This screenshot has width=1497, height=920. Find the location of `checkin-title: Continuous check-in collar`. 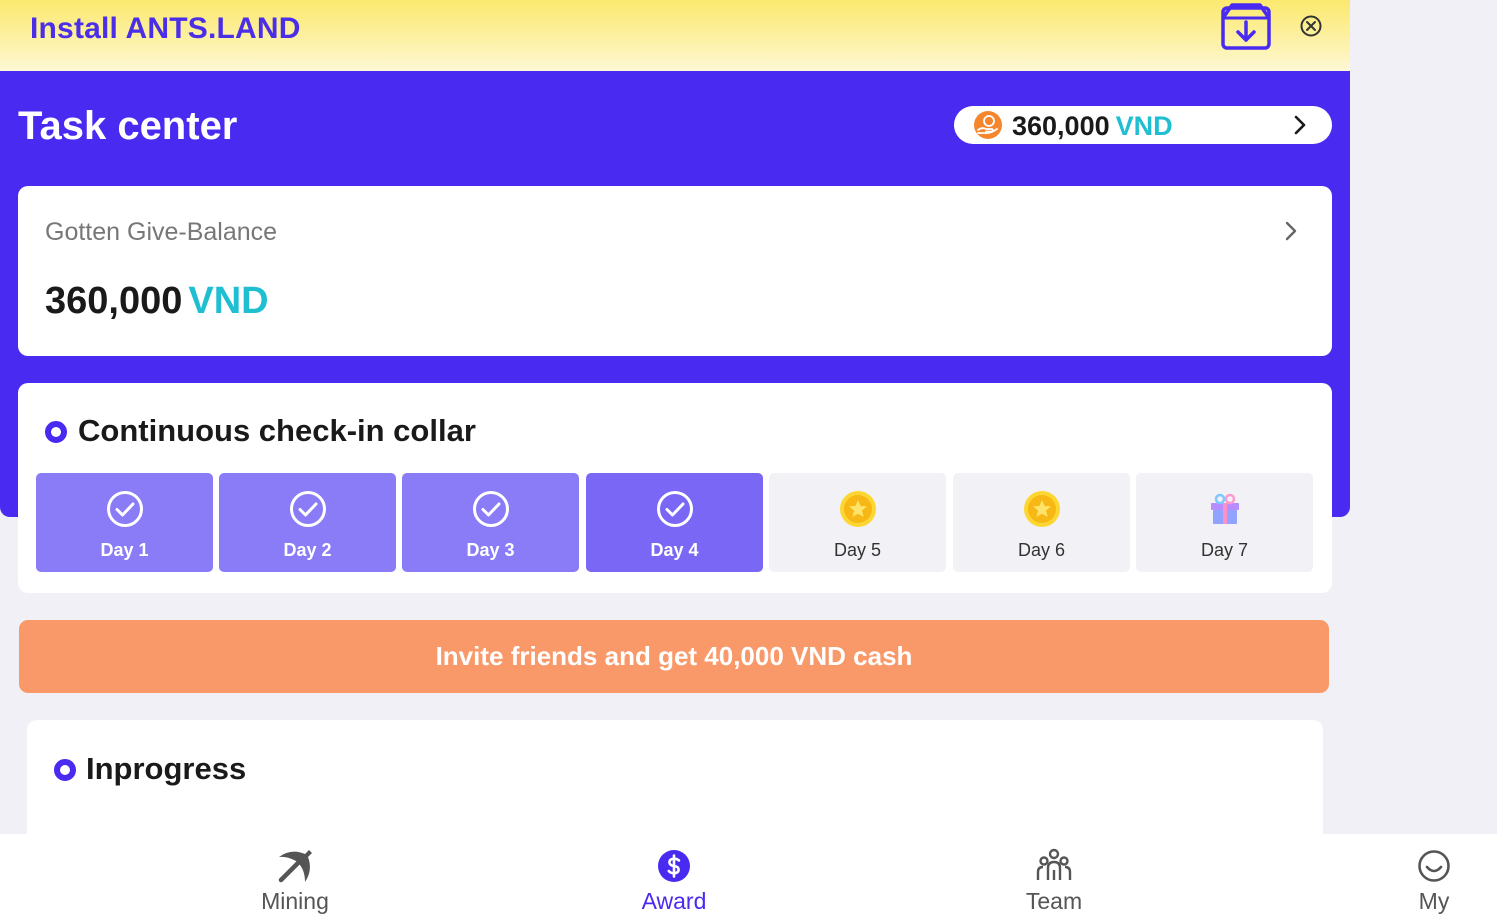

checkin-title: Continuous check-in collar is located at coordinates (277, 430).